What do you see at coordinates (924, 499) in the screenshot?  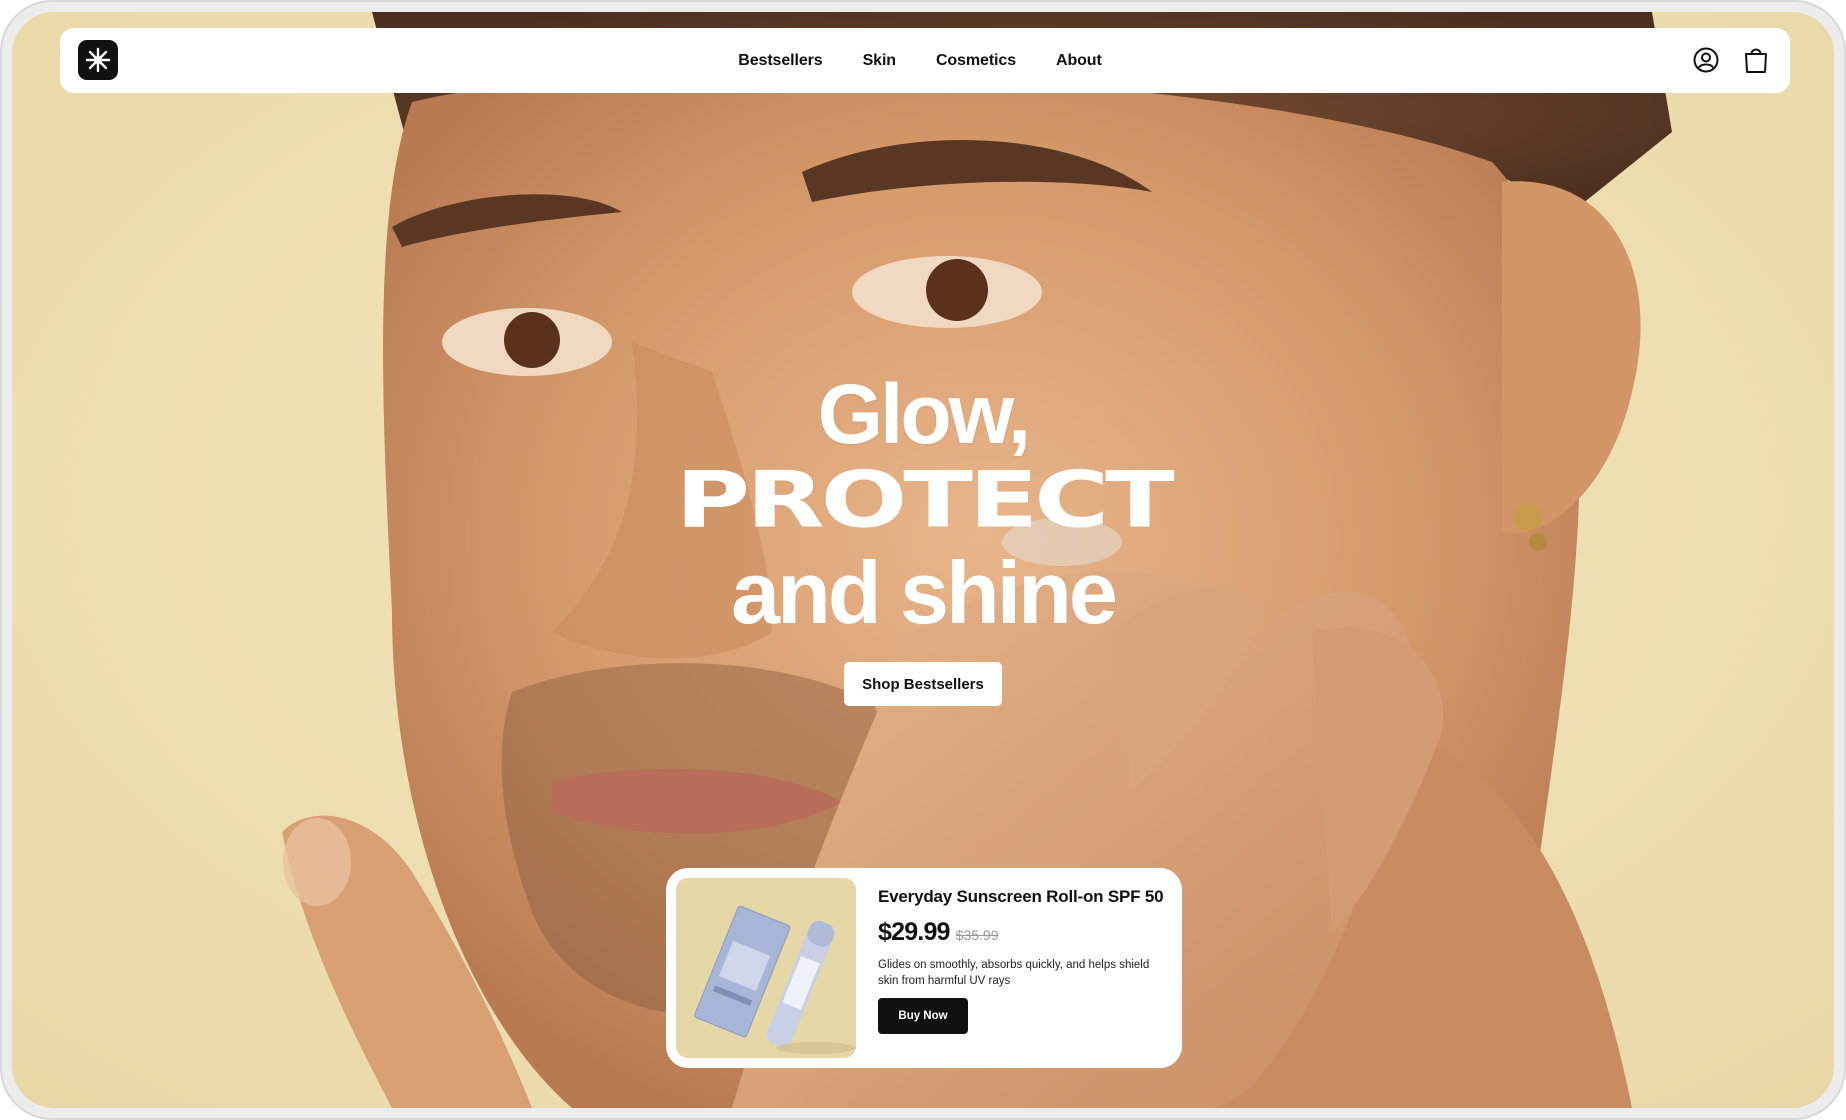 I see `headline-line-protect: PROTECT` at bounding box center [924, 499].